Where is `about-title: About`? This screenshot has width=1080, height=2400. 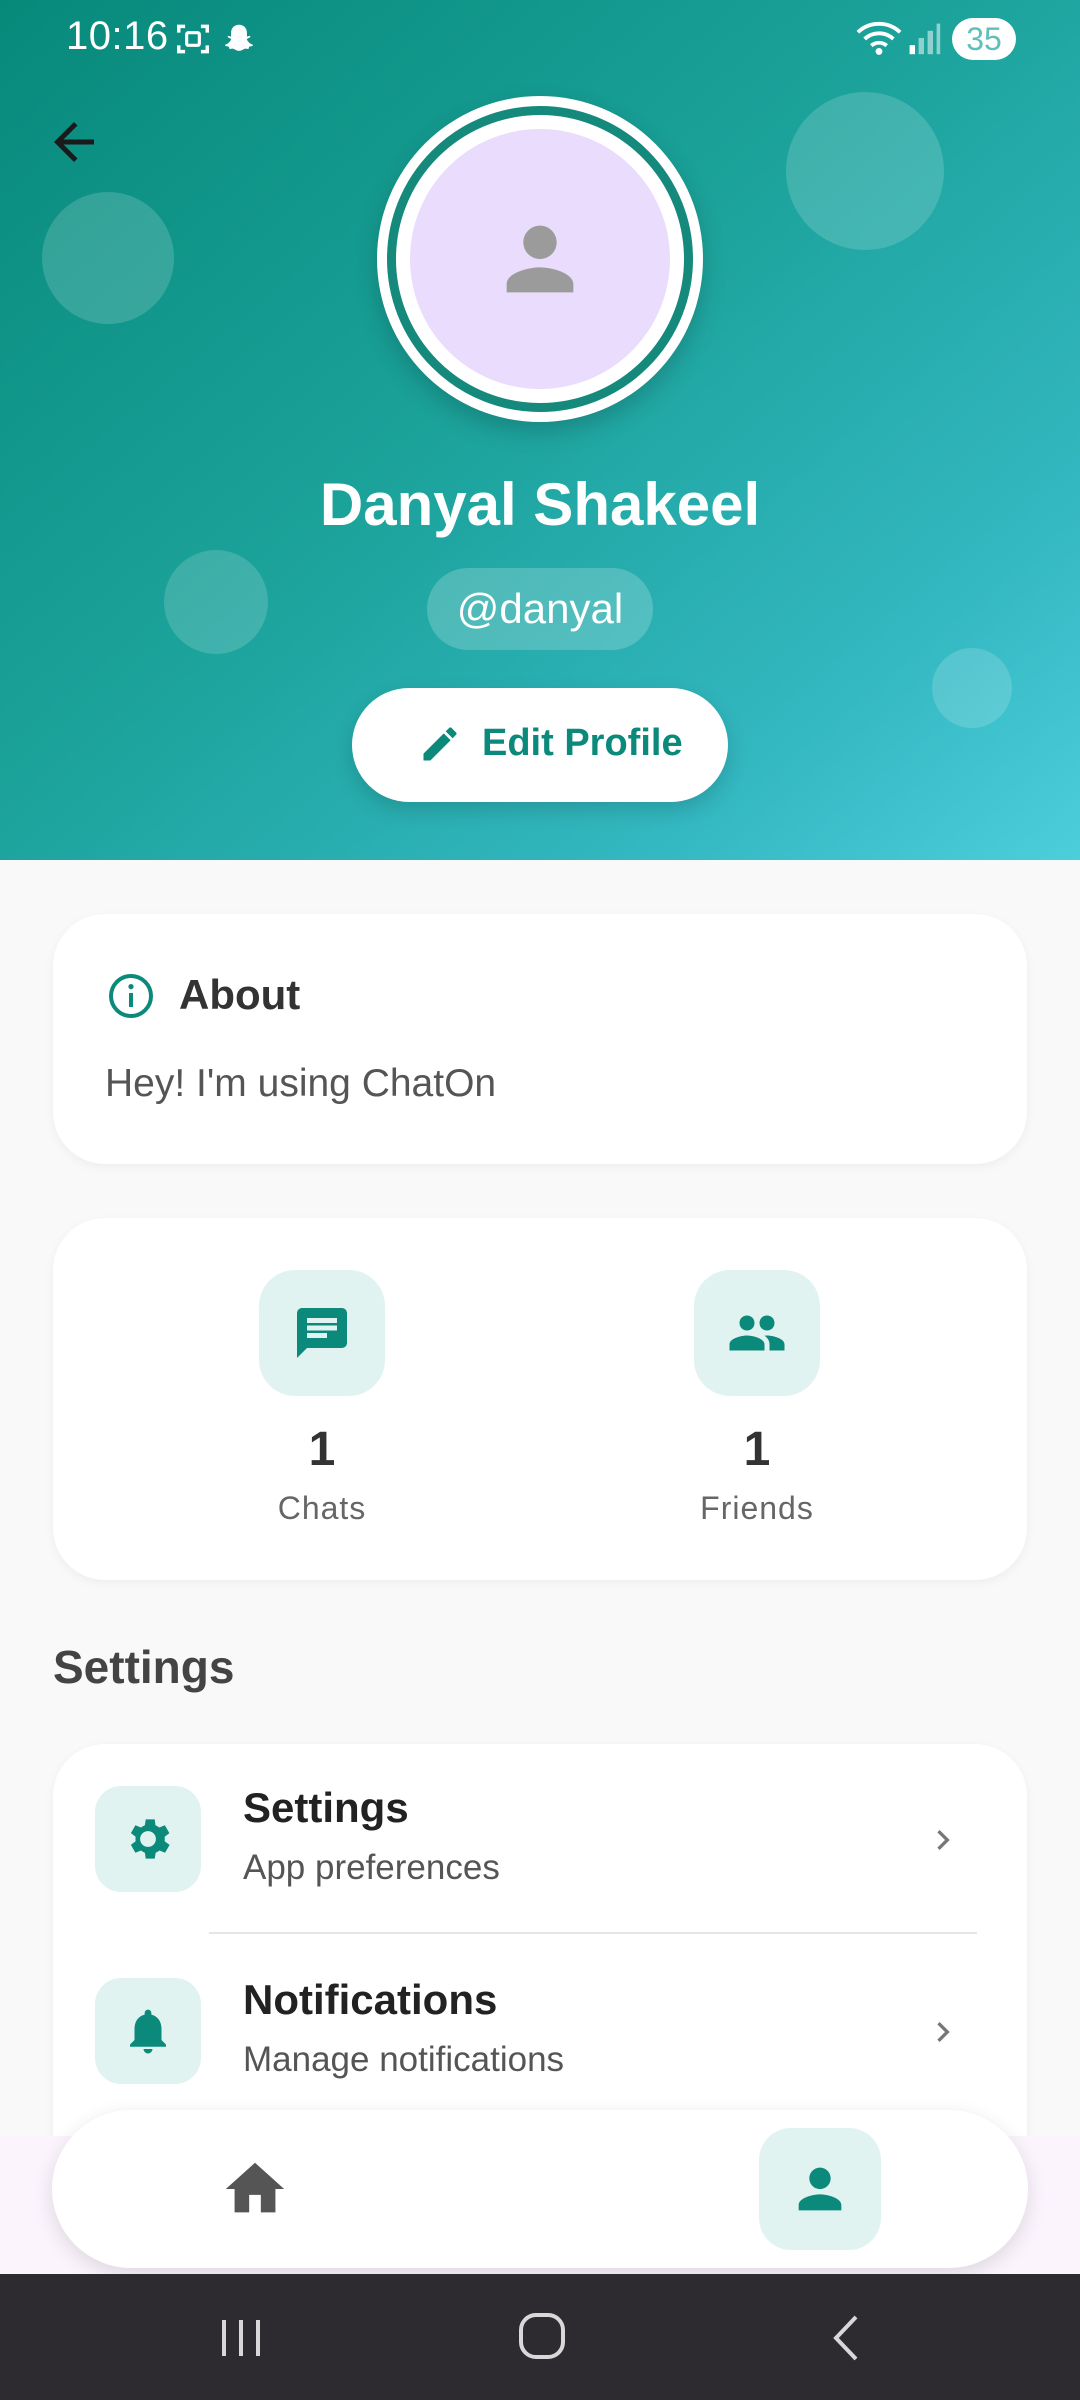 about-title: About is located at coordinates (240, 994).